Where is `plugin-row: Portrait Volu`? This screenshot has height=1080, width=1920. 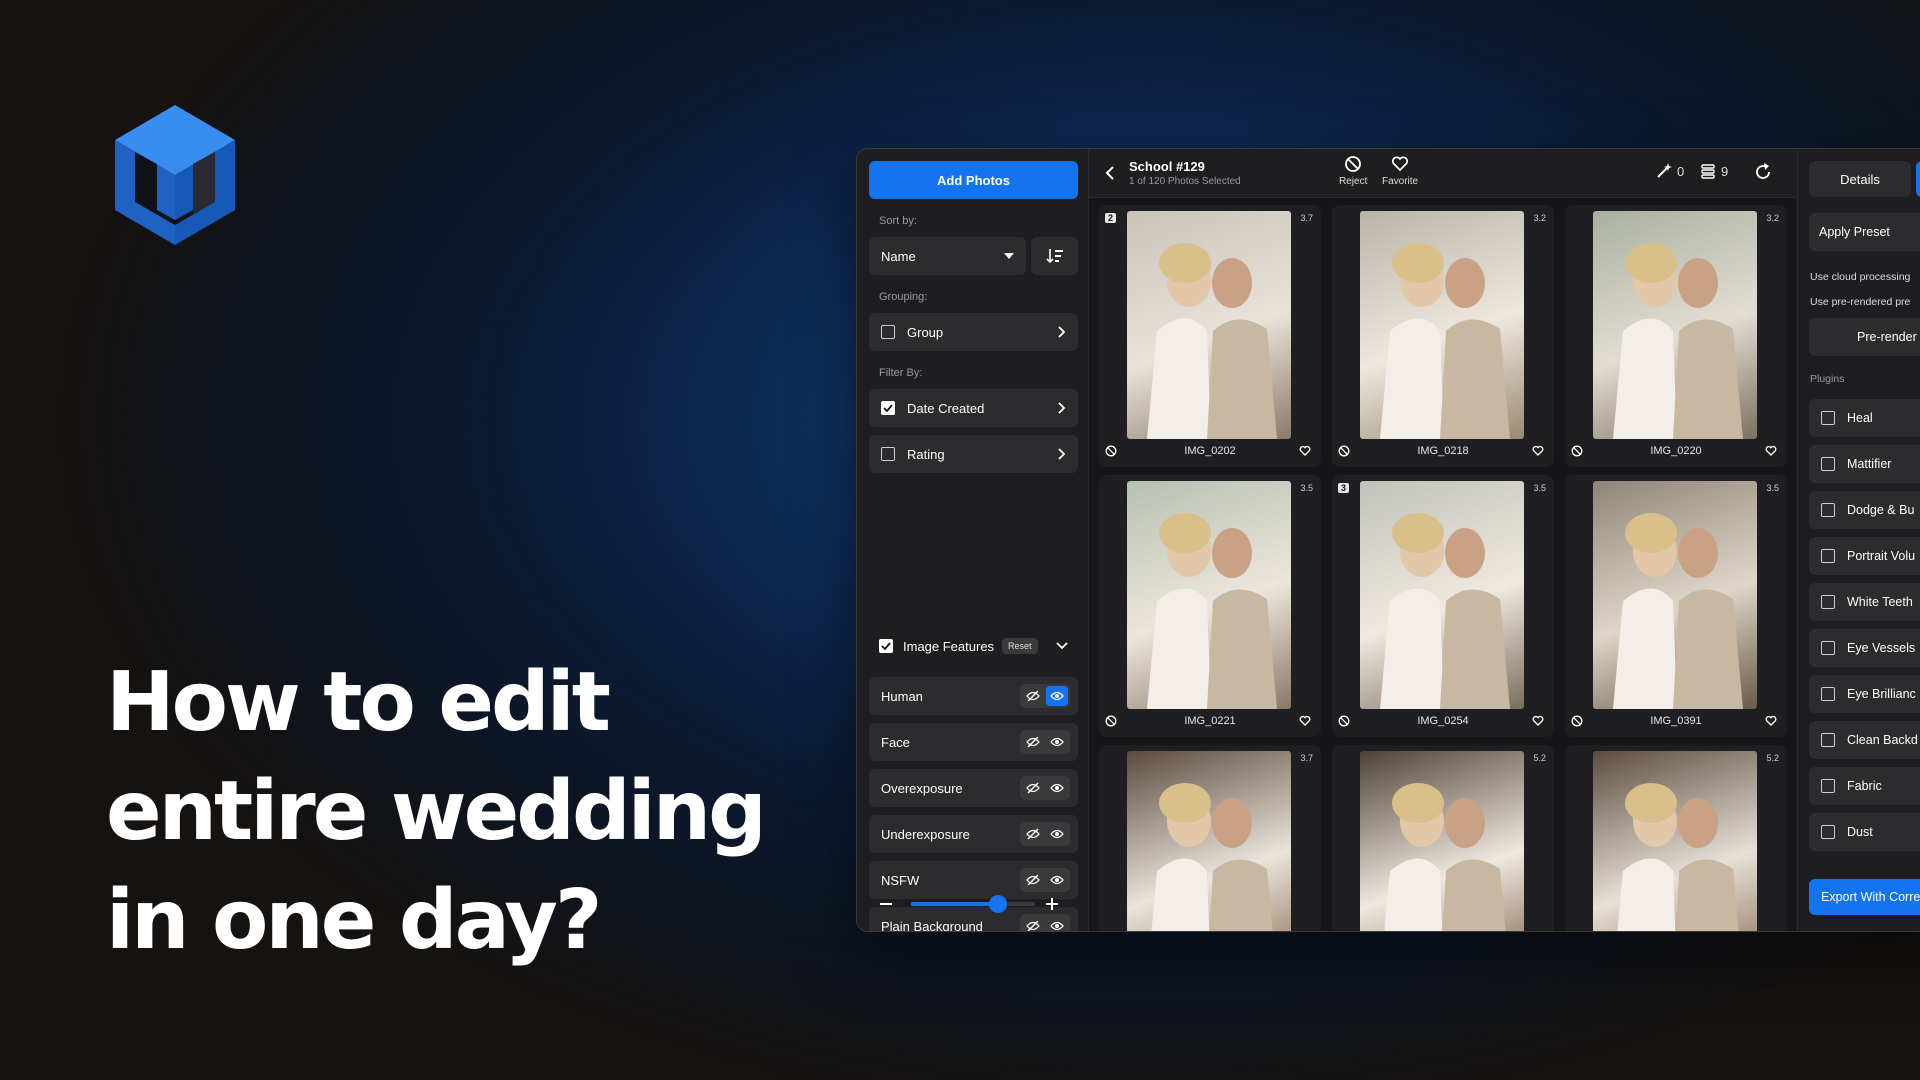
plugin-row: Portrait Volu is located at coordinates (1864, 556).